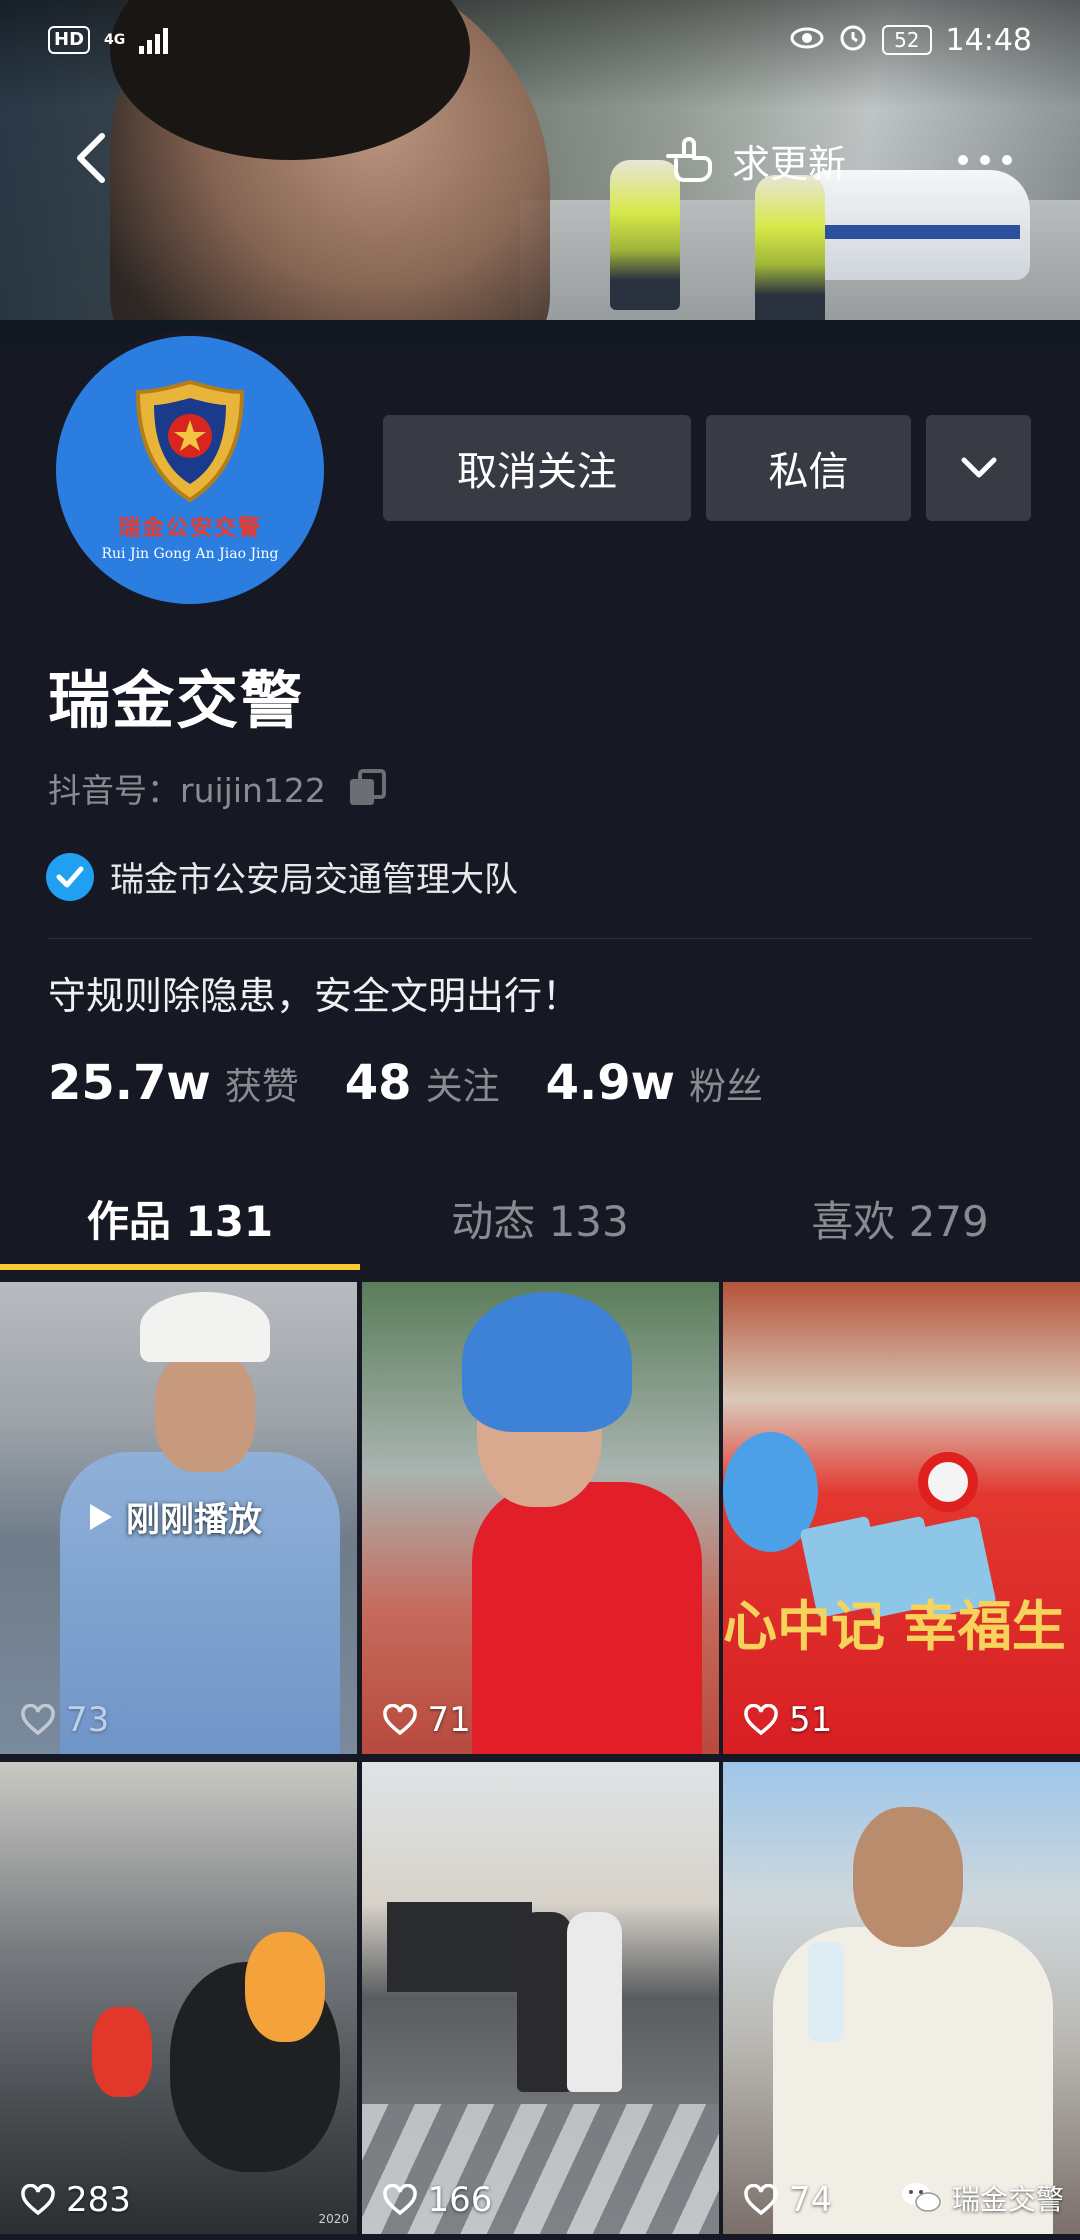  I want to click on like-count: 73, so click(64, 1720).